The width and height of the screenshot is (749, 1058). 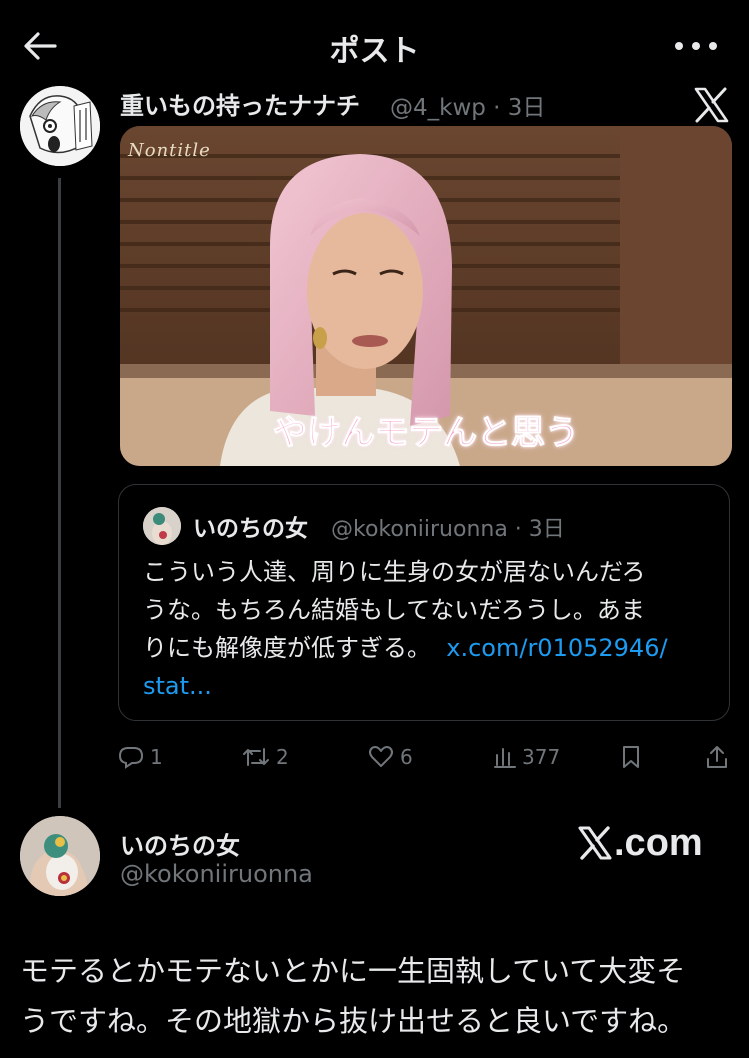 What do you see at coordinates (240, 103) in the screenshot?
I see `author-name: 重いもの持ったナナチ` at bounding box center [240, 103].